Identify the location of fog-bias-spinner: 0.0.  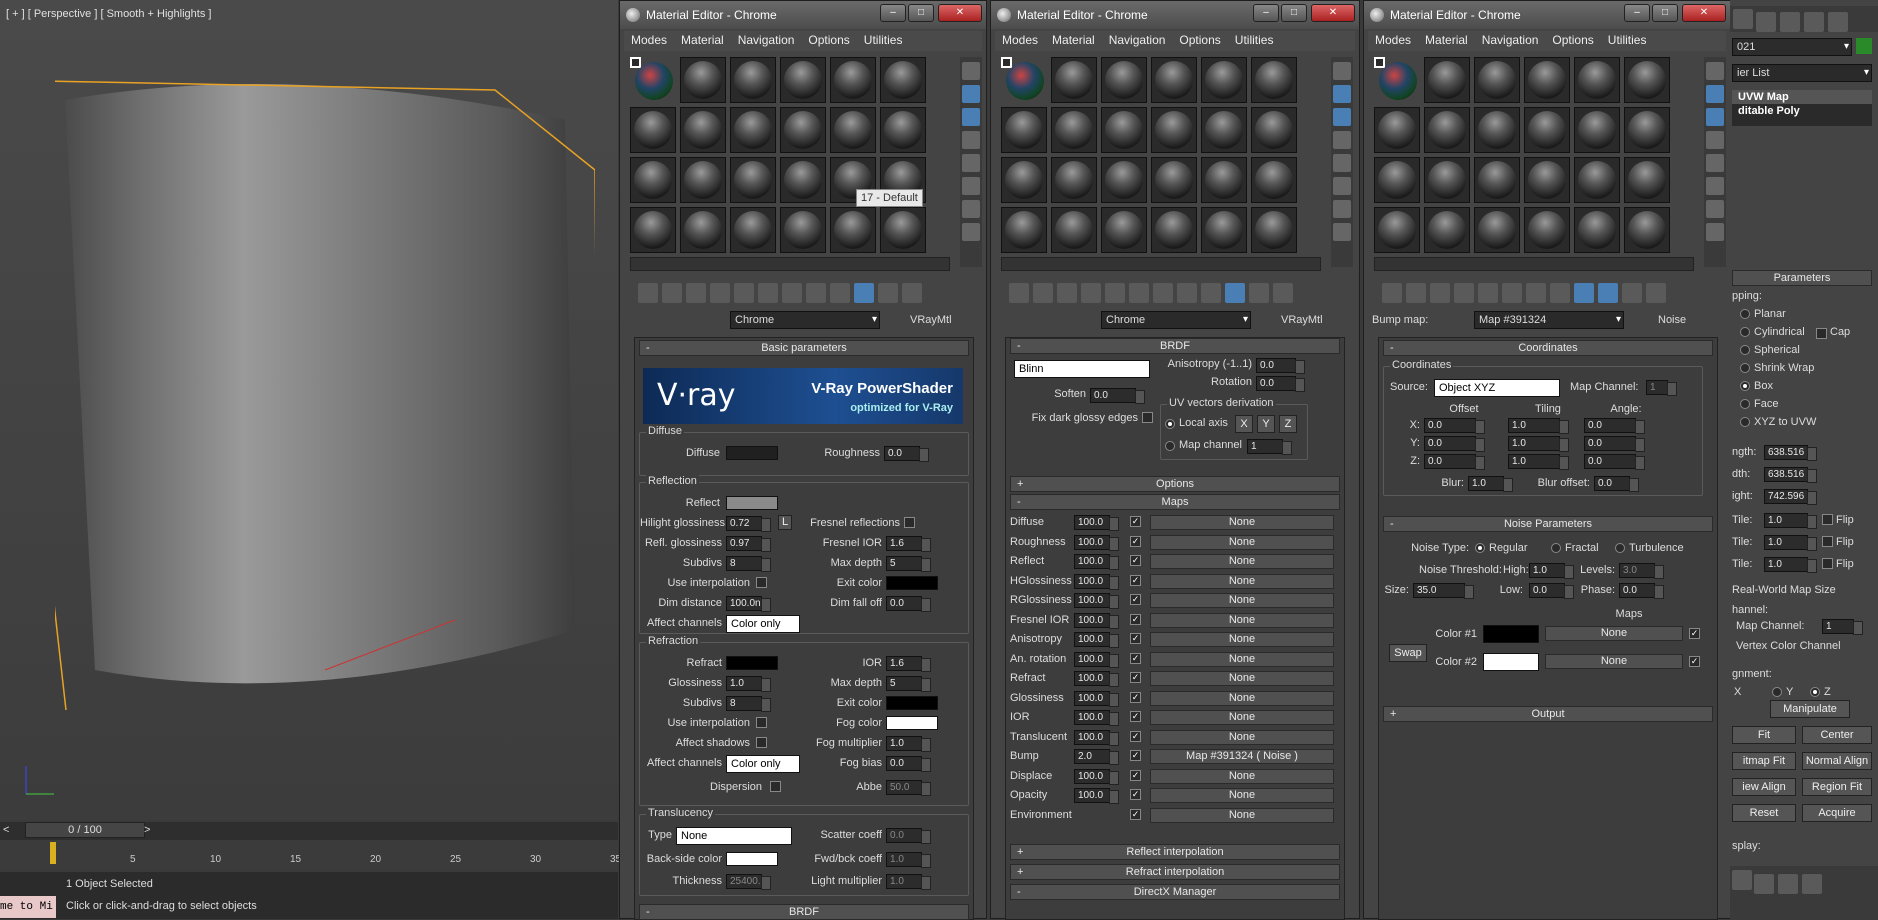
(908, 764).